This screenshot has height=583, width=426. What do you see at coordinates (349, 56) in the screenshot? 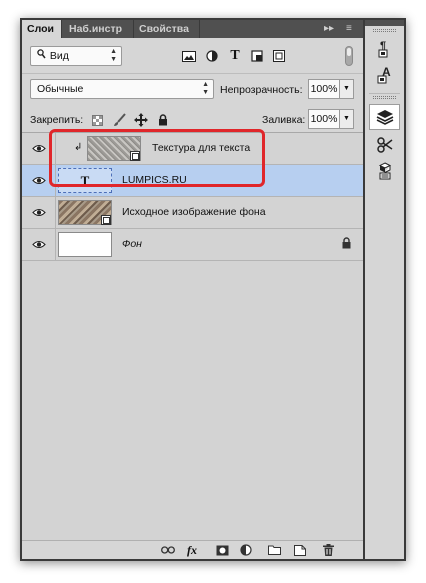
I see `filter-toggle-switch` at bounding box center [349, 56].